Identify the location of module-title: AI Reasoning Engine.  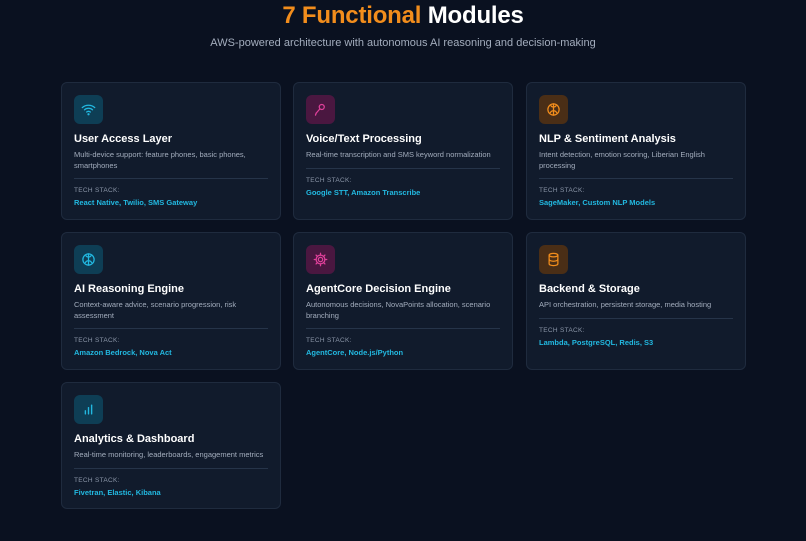
(129, 289).